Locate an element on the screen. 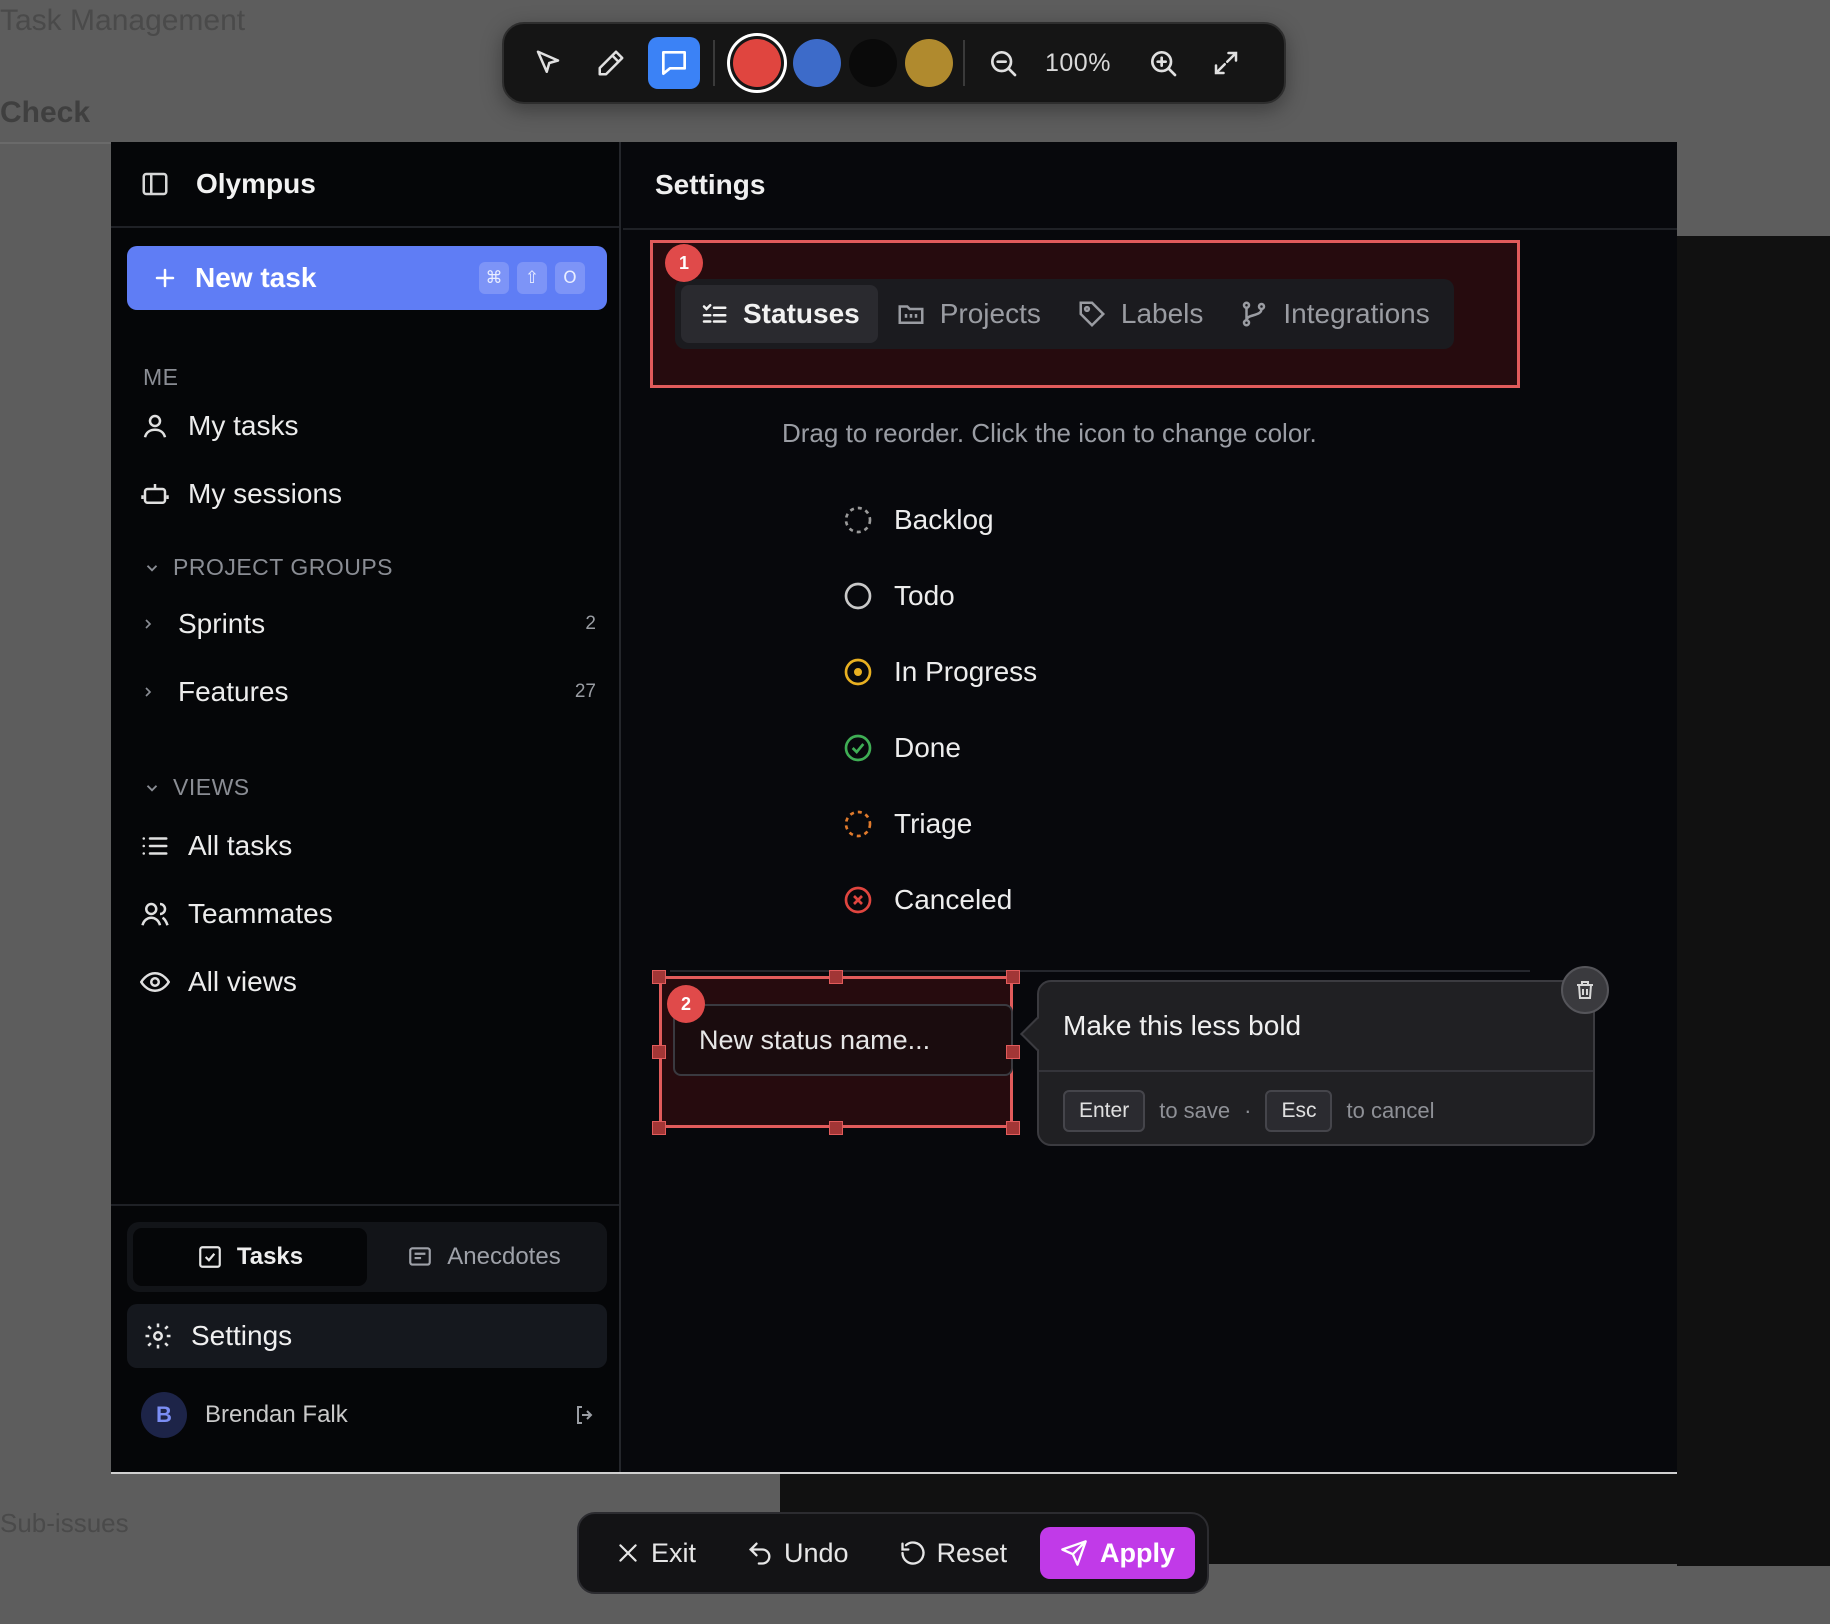 This screenshot has height=1624, width=1830. logout-icon is located at coordinates (585, 1415).